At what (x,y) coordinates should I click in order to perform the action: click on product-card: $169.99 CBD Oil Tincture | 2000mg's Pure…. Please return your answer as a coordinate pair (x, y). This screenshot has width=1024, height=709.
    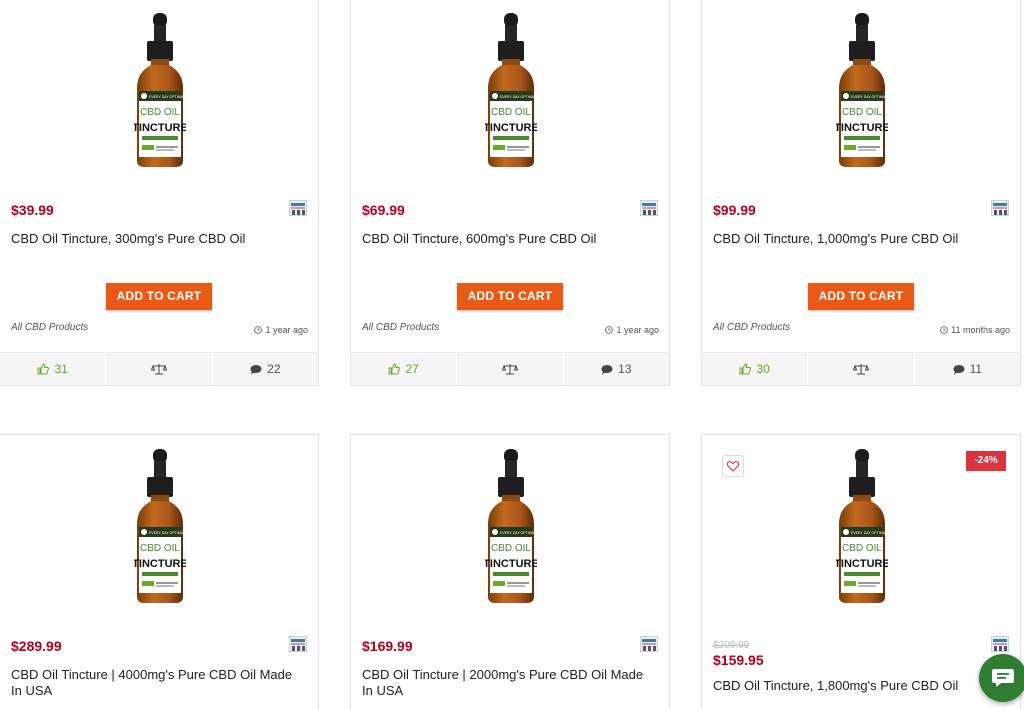
    Looking at the image, I should click on (510, 571).